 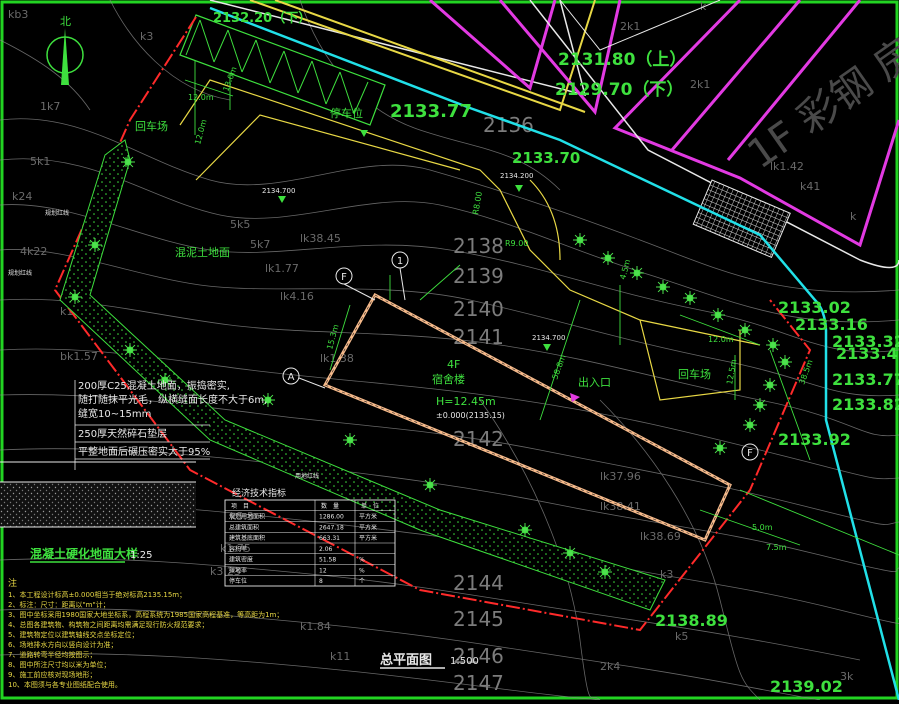 I want to click on elevation-label: 2133.82, so click(x=865, y=404).